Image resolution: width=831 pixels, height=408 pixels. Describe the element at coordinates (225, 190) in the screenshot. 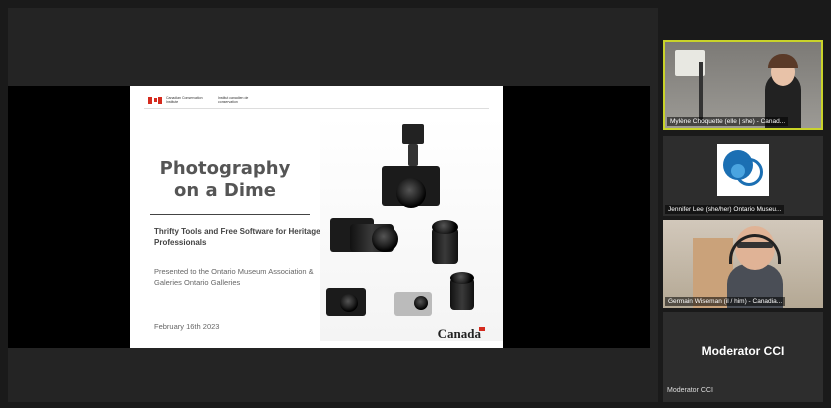

I see `slide-title-line2: on a Dime` at that location.